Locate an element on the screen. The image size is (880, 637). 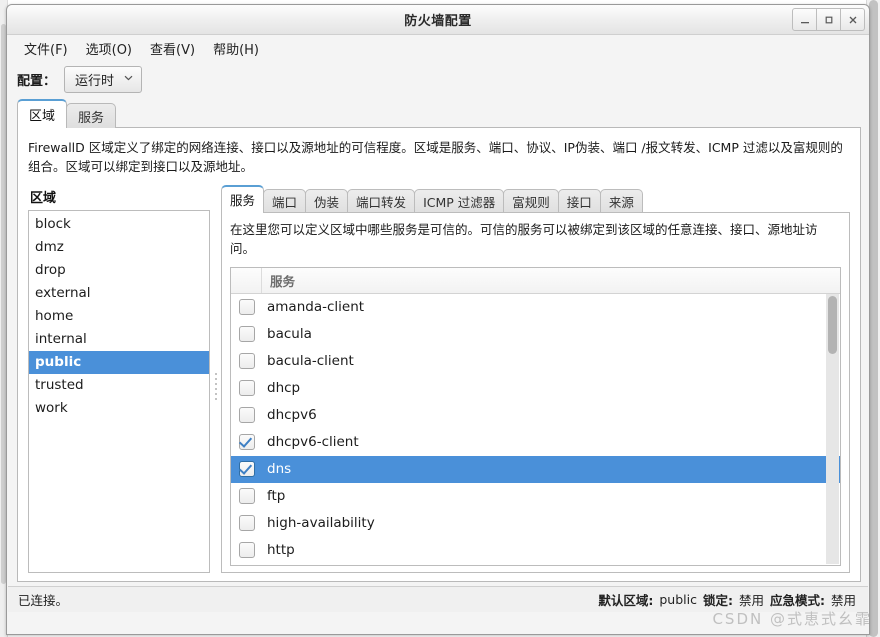
service-name: dhcp is located at coordinates (284, 388).